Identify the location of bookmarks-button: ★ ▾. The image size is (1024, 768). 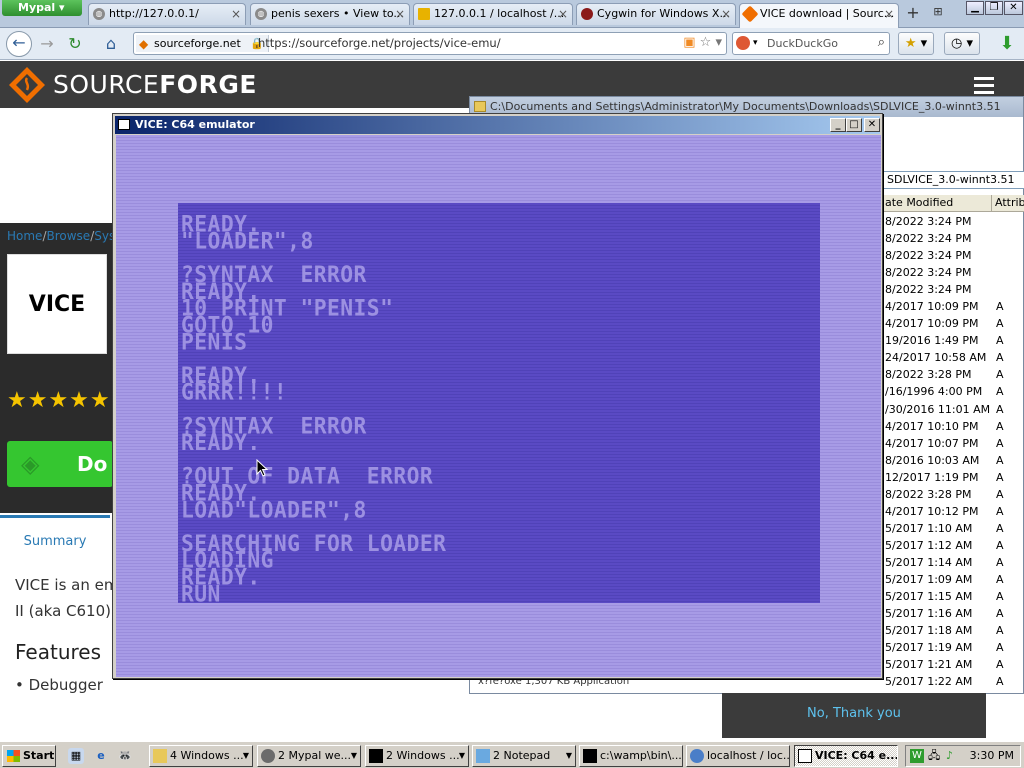
(916, 43).